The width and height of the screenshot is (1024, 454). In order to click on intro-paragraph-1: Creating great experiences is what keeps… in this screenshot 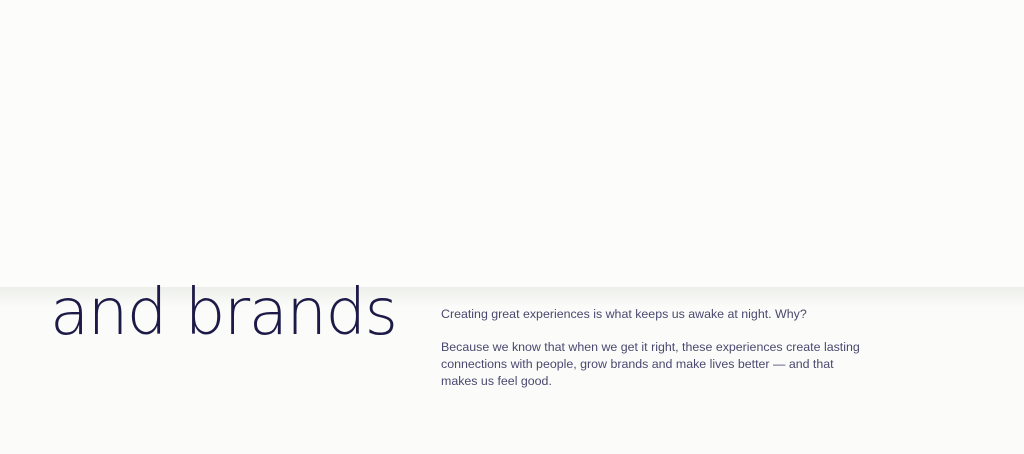, I will do `click(624, 314)`.